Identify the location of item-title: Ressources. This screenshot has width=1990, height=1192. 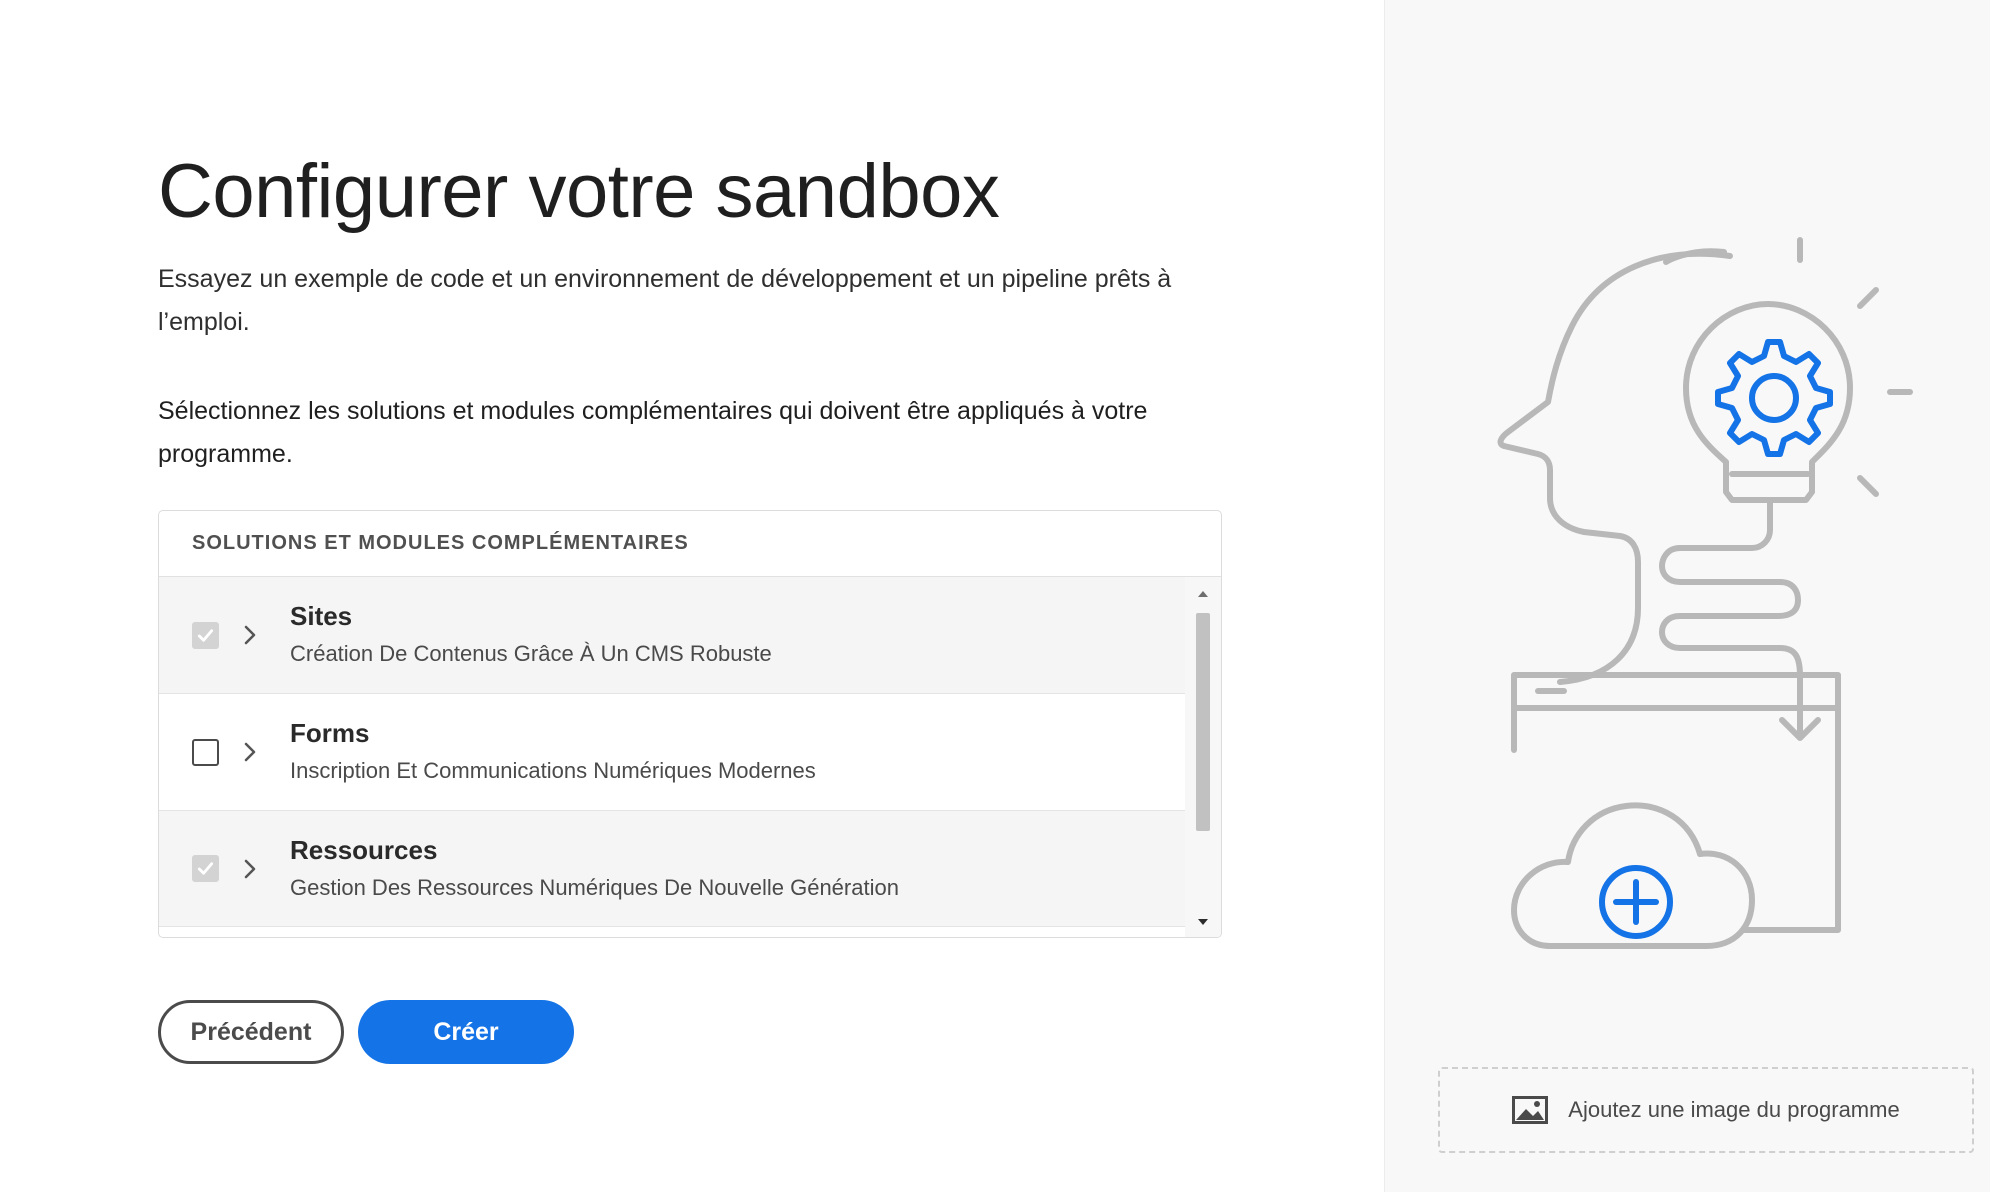
(364, 849).